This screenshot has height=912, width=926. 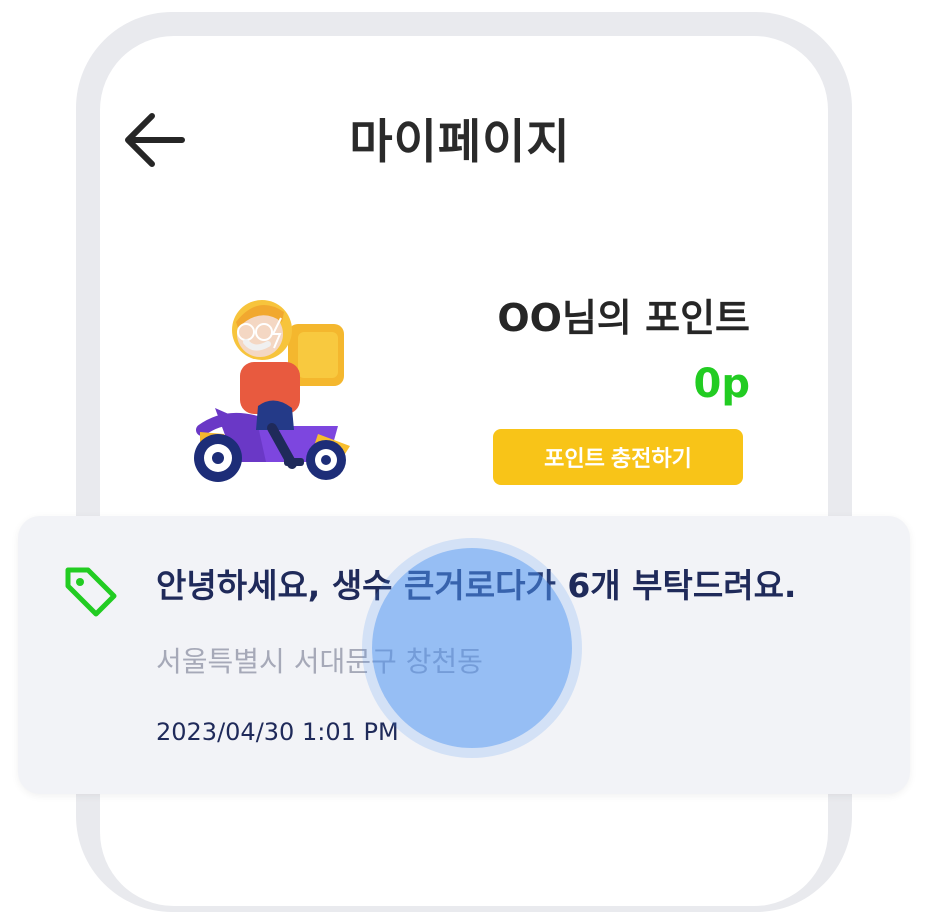 I want to click on charge-points-button: 포인트 충전하기, so click(x=618, y=457).